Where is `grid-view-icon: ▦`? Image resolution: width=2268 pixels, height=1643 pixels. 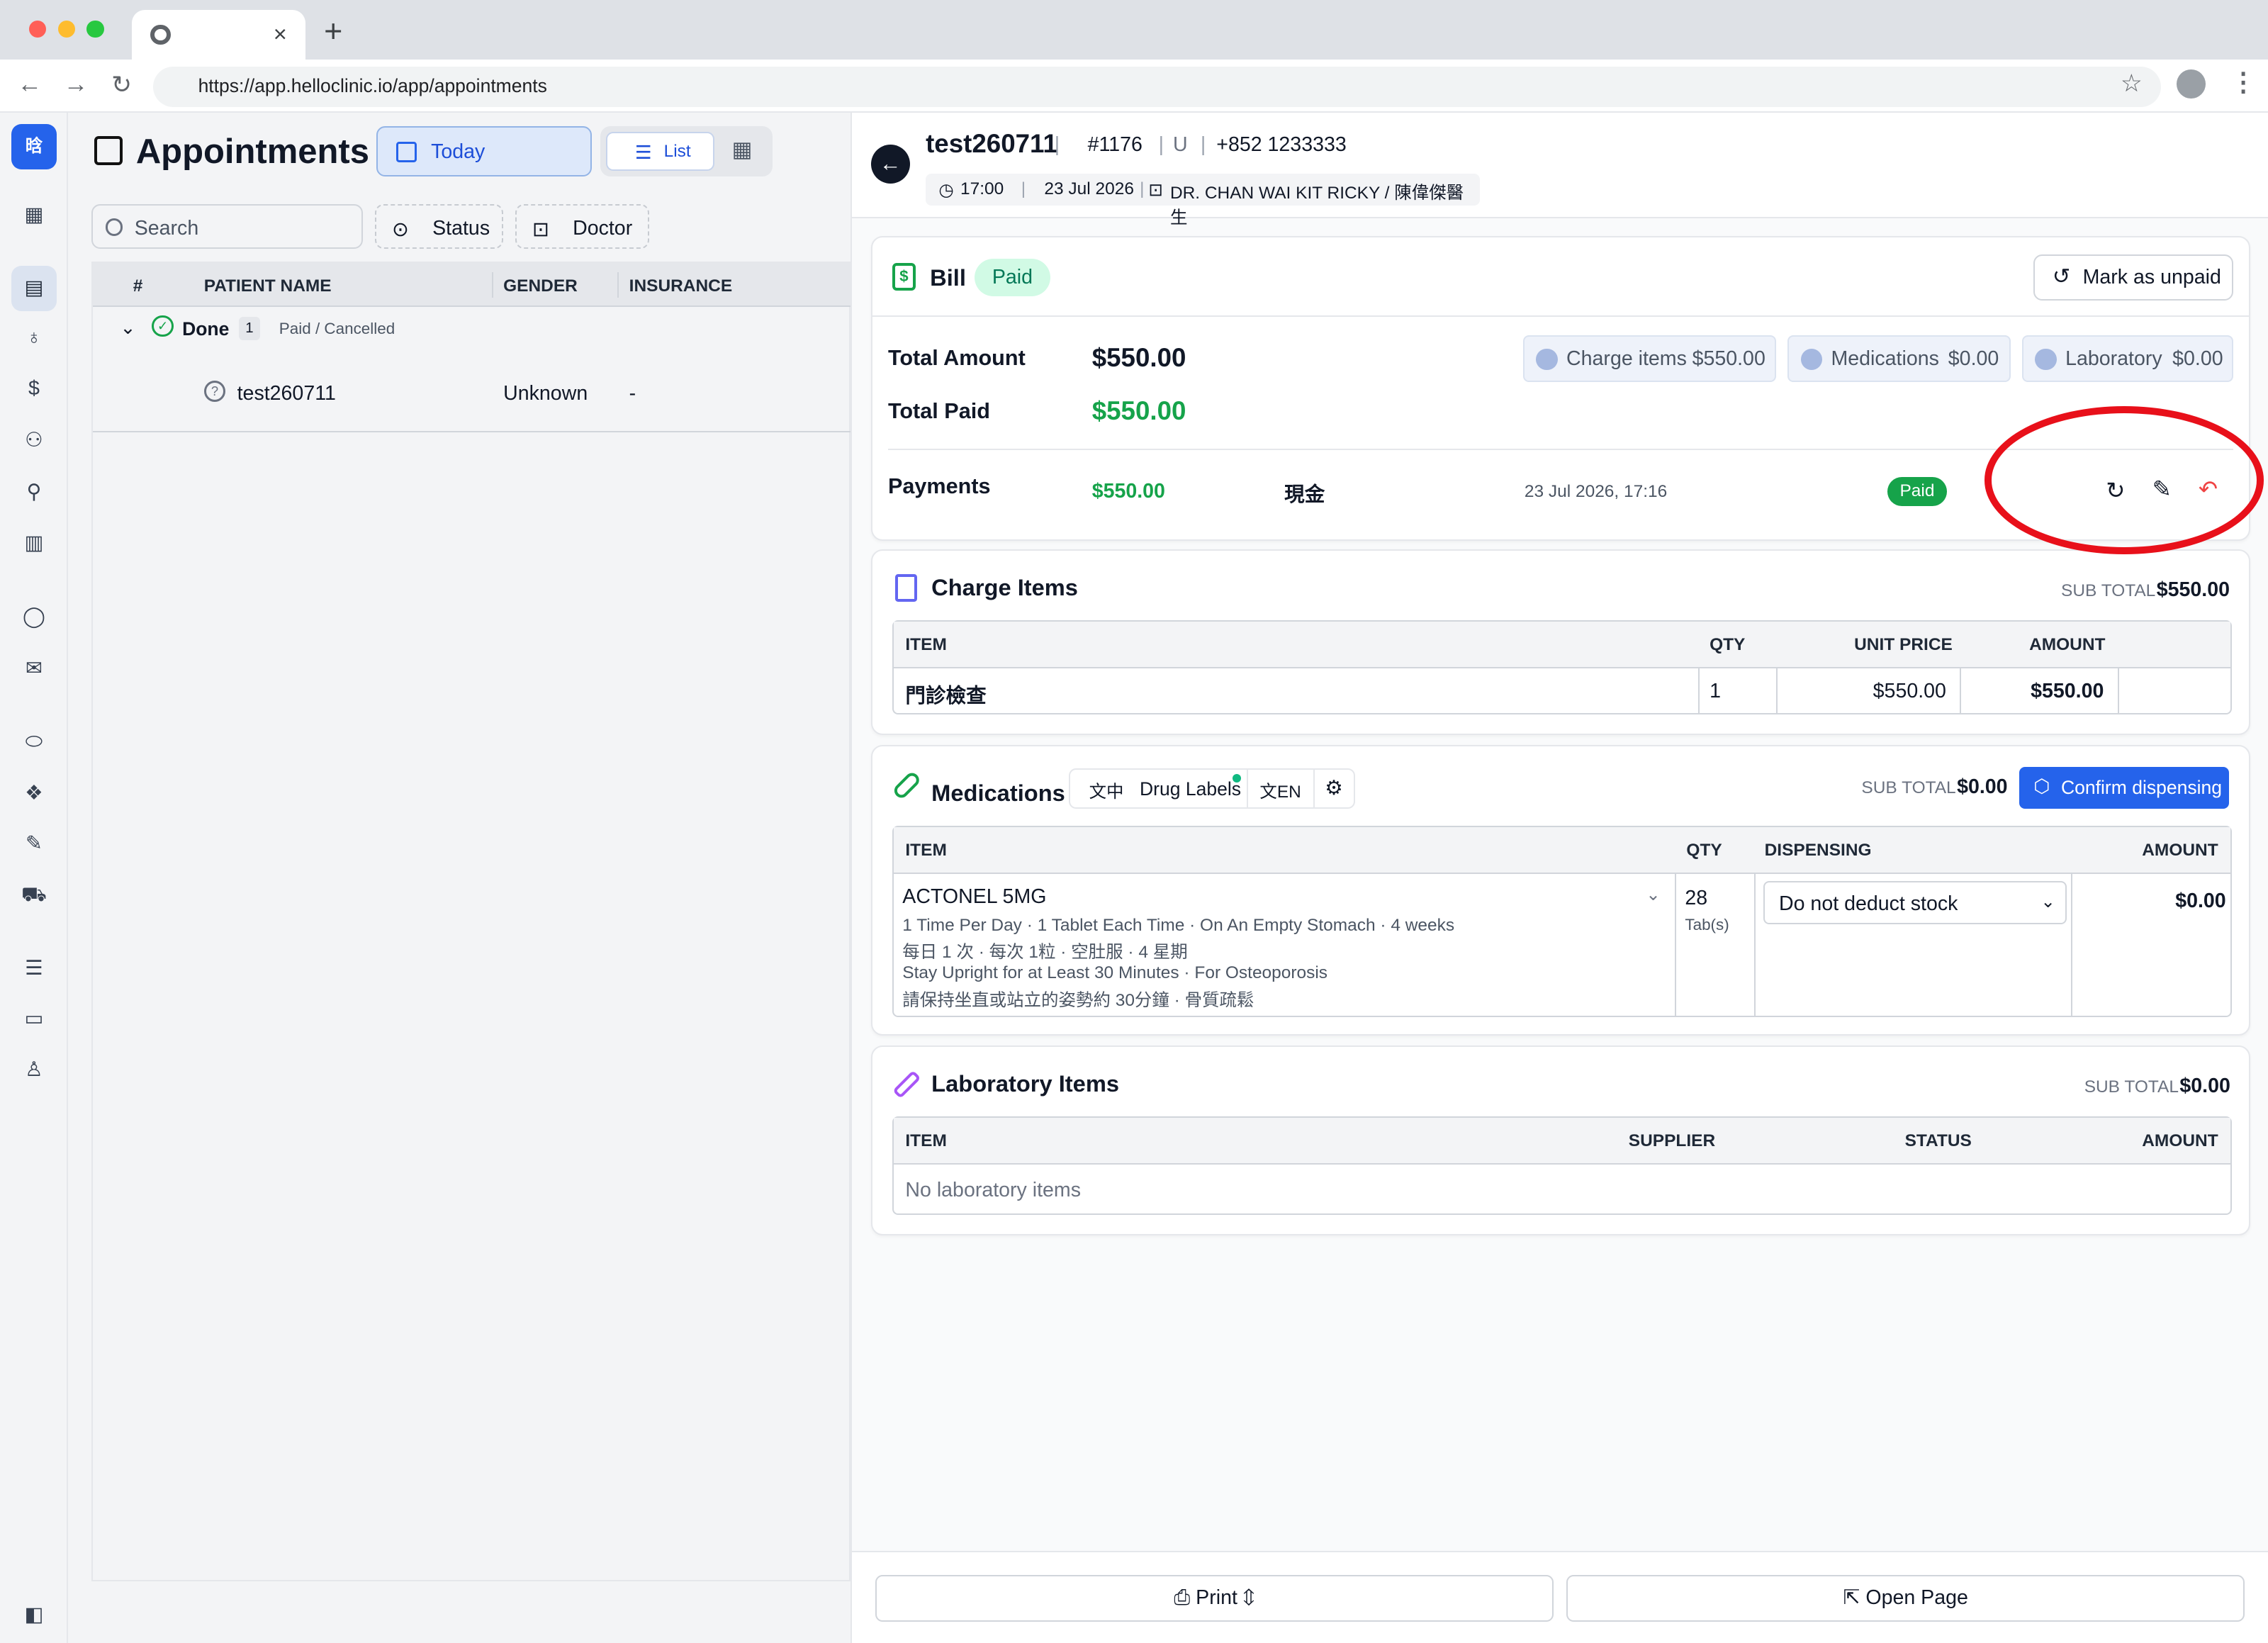
grid-view-icon: ▦ is located at coordinates (742, 150).